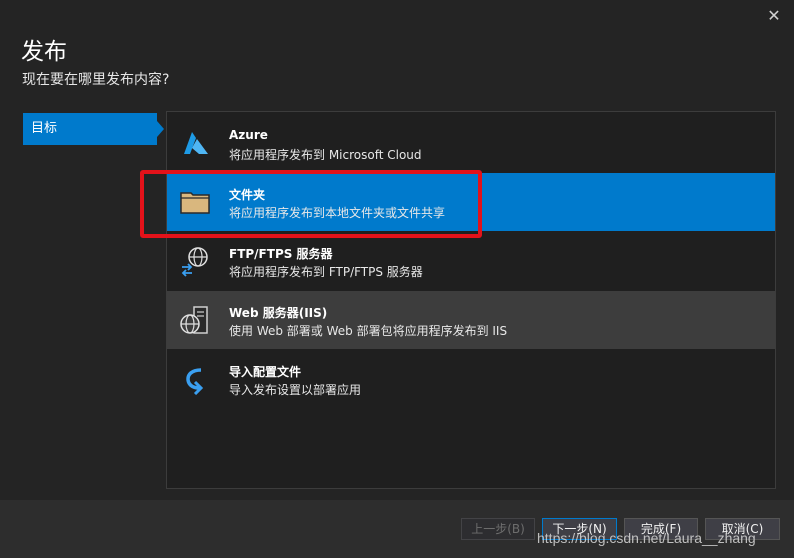  What do you see at coordinates (196, 143) in the screenshot?
I see `azure-icon` at bounding box center [196, 143].